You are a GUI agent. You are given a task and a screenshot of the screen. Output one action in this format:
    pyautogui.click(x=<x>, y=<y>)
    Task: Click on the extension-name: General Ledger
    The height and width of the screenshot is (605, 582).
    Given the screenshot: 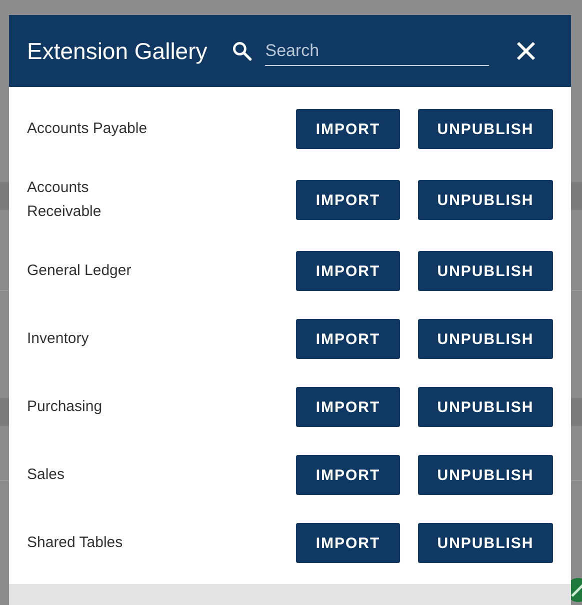 What is the action you would take?
    pyautogui.click(x=79, y=271)
    